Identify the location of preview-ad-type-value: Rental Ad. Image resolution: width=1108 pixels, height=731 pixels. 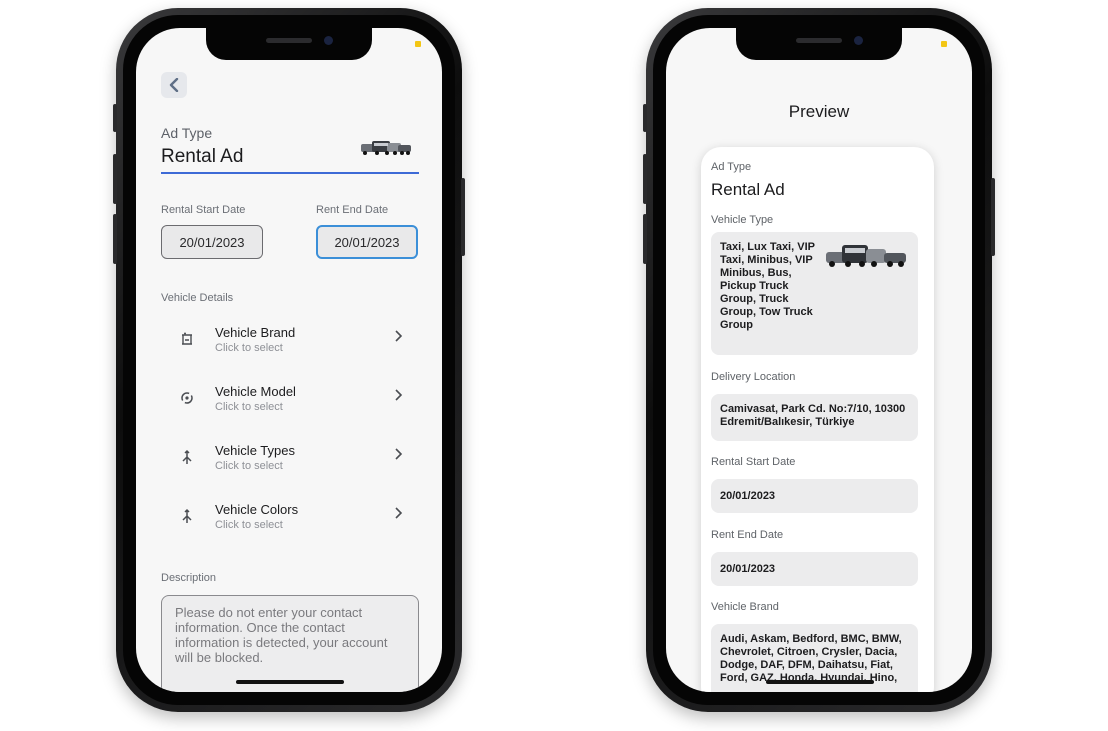
(748, 189).